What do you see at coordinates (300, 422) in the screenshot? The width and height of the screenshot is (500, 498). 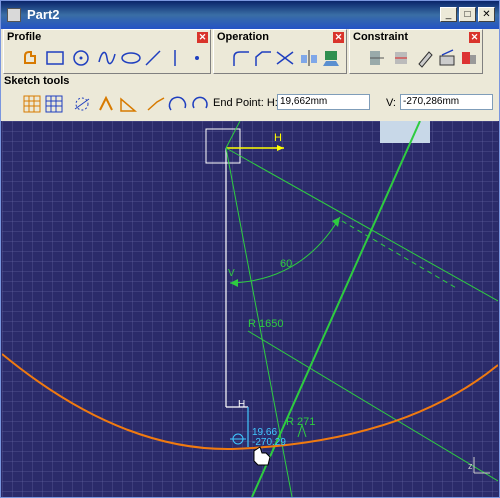 I see `radius-small-label: R 271` at bounding box center [300, 422].